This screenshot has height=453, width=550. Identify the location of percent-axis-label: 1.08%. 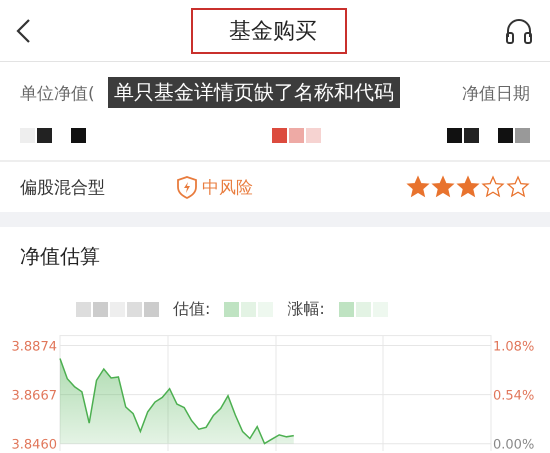
(513, 347).